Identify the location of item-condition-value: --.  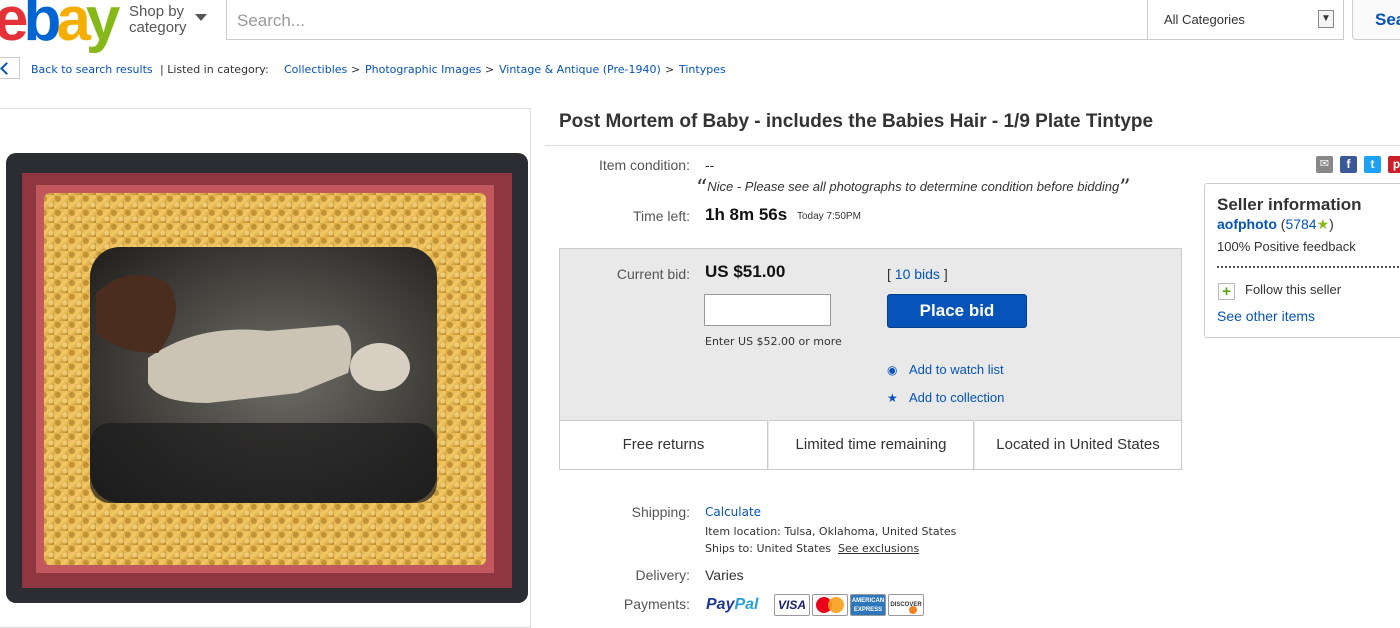
(710, 165).